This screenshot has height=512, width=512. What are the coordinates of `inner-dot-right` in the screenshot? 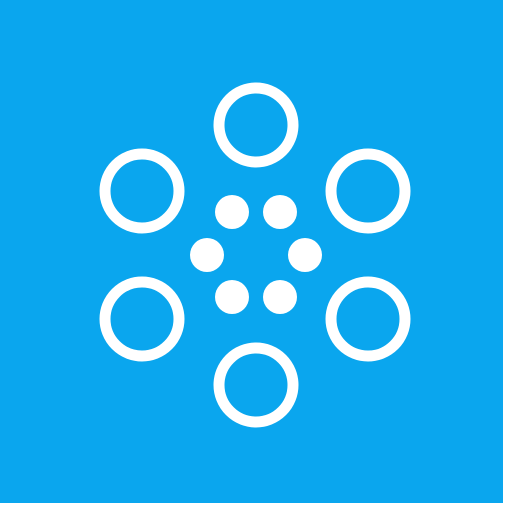 It's located at (305, 255).